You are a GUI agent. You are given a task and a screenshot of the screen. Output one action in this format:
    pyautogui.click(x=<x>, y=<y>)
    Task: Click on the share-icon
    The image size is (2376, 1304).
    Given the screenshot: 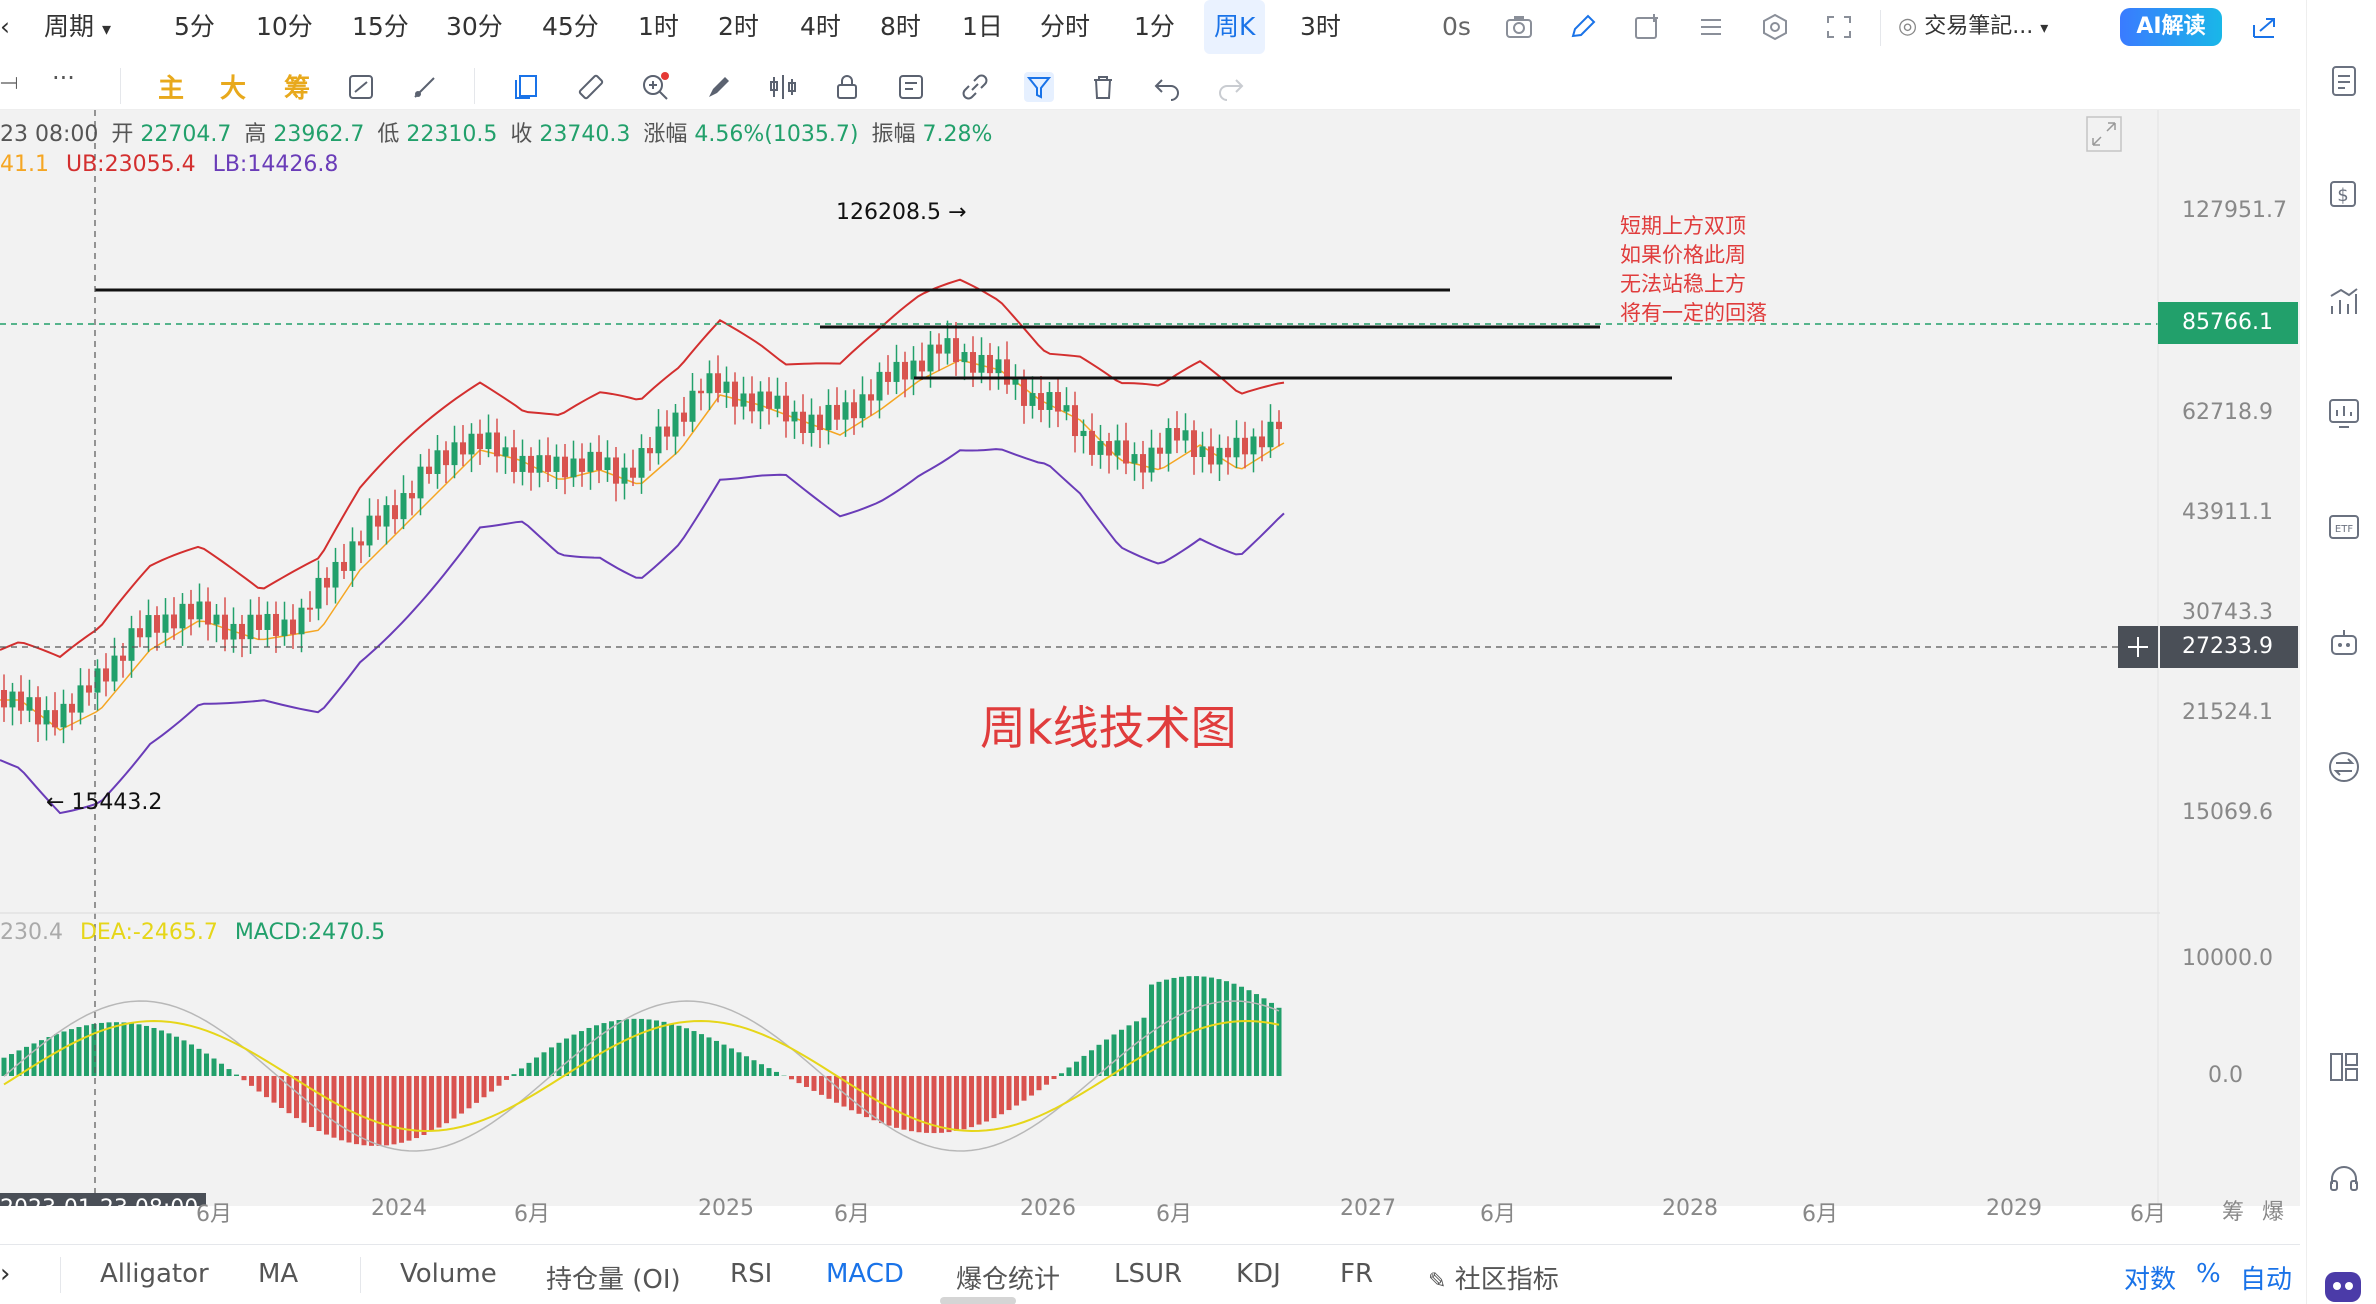 What is the action you would take?
    pyautogui.click(x=2265, y=27)
    